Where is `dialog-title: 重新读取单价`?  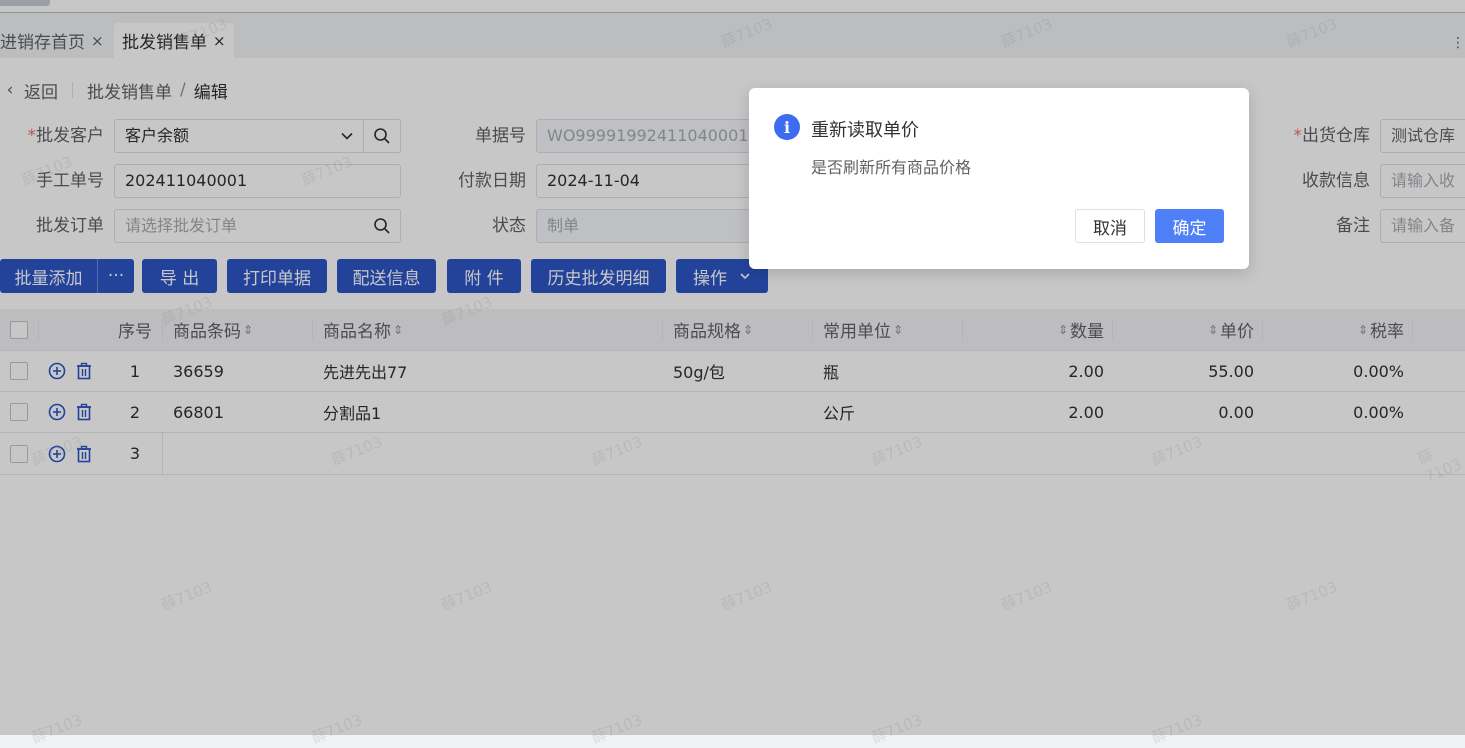 dialog-title: 重新读取单价 is located at coordinates (865, 130).